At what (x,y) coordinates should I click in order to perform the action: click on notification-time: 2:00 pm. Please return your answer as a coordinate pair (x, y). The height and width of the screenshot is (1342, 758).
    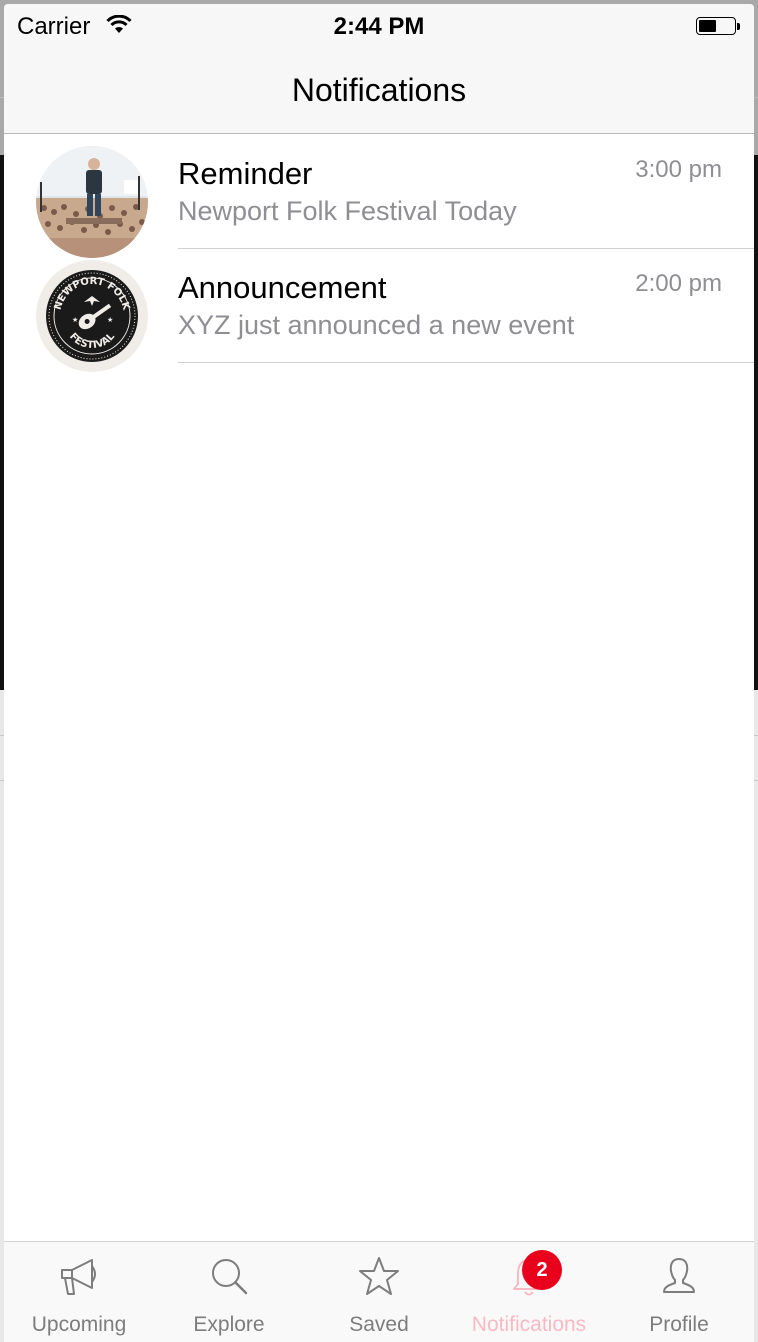
    Looking at the image, I should click on (678, 283).